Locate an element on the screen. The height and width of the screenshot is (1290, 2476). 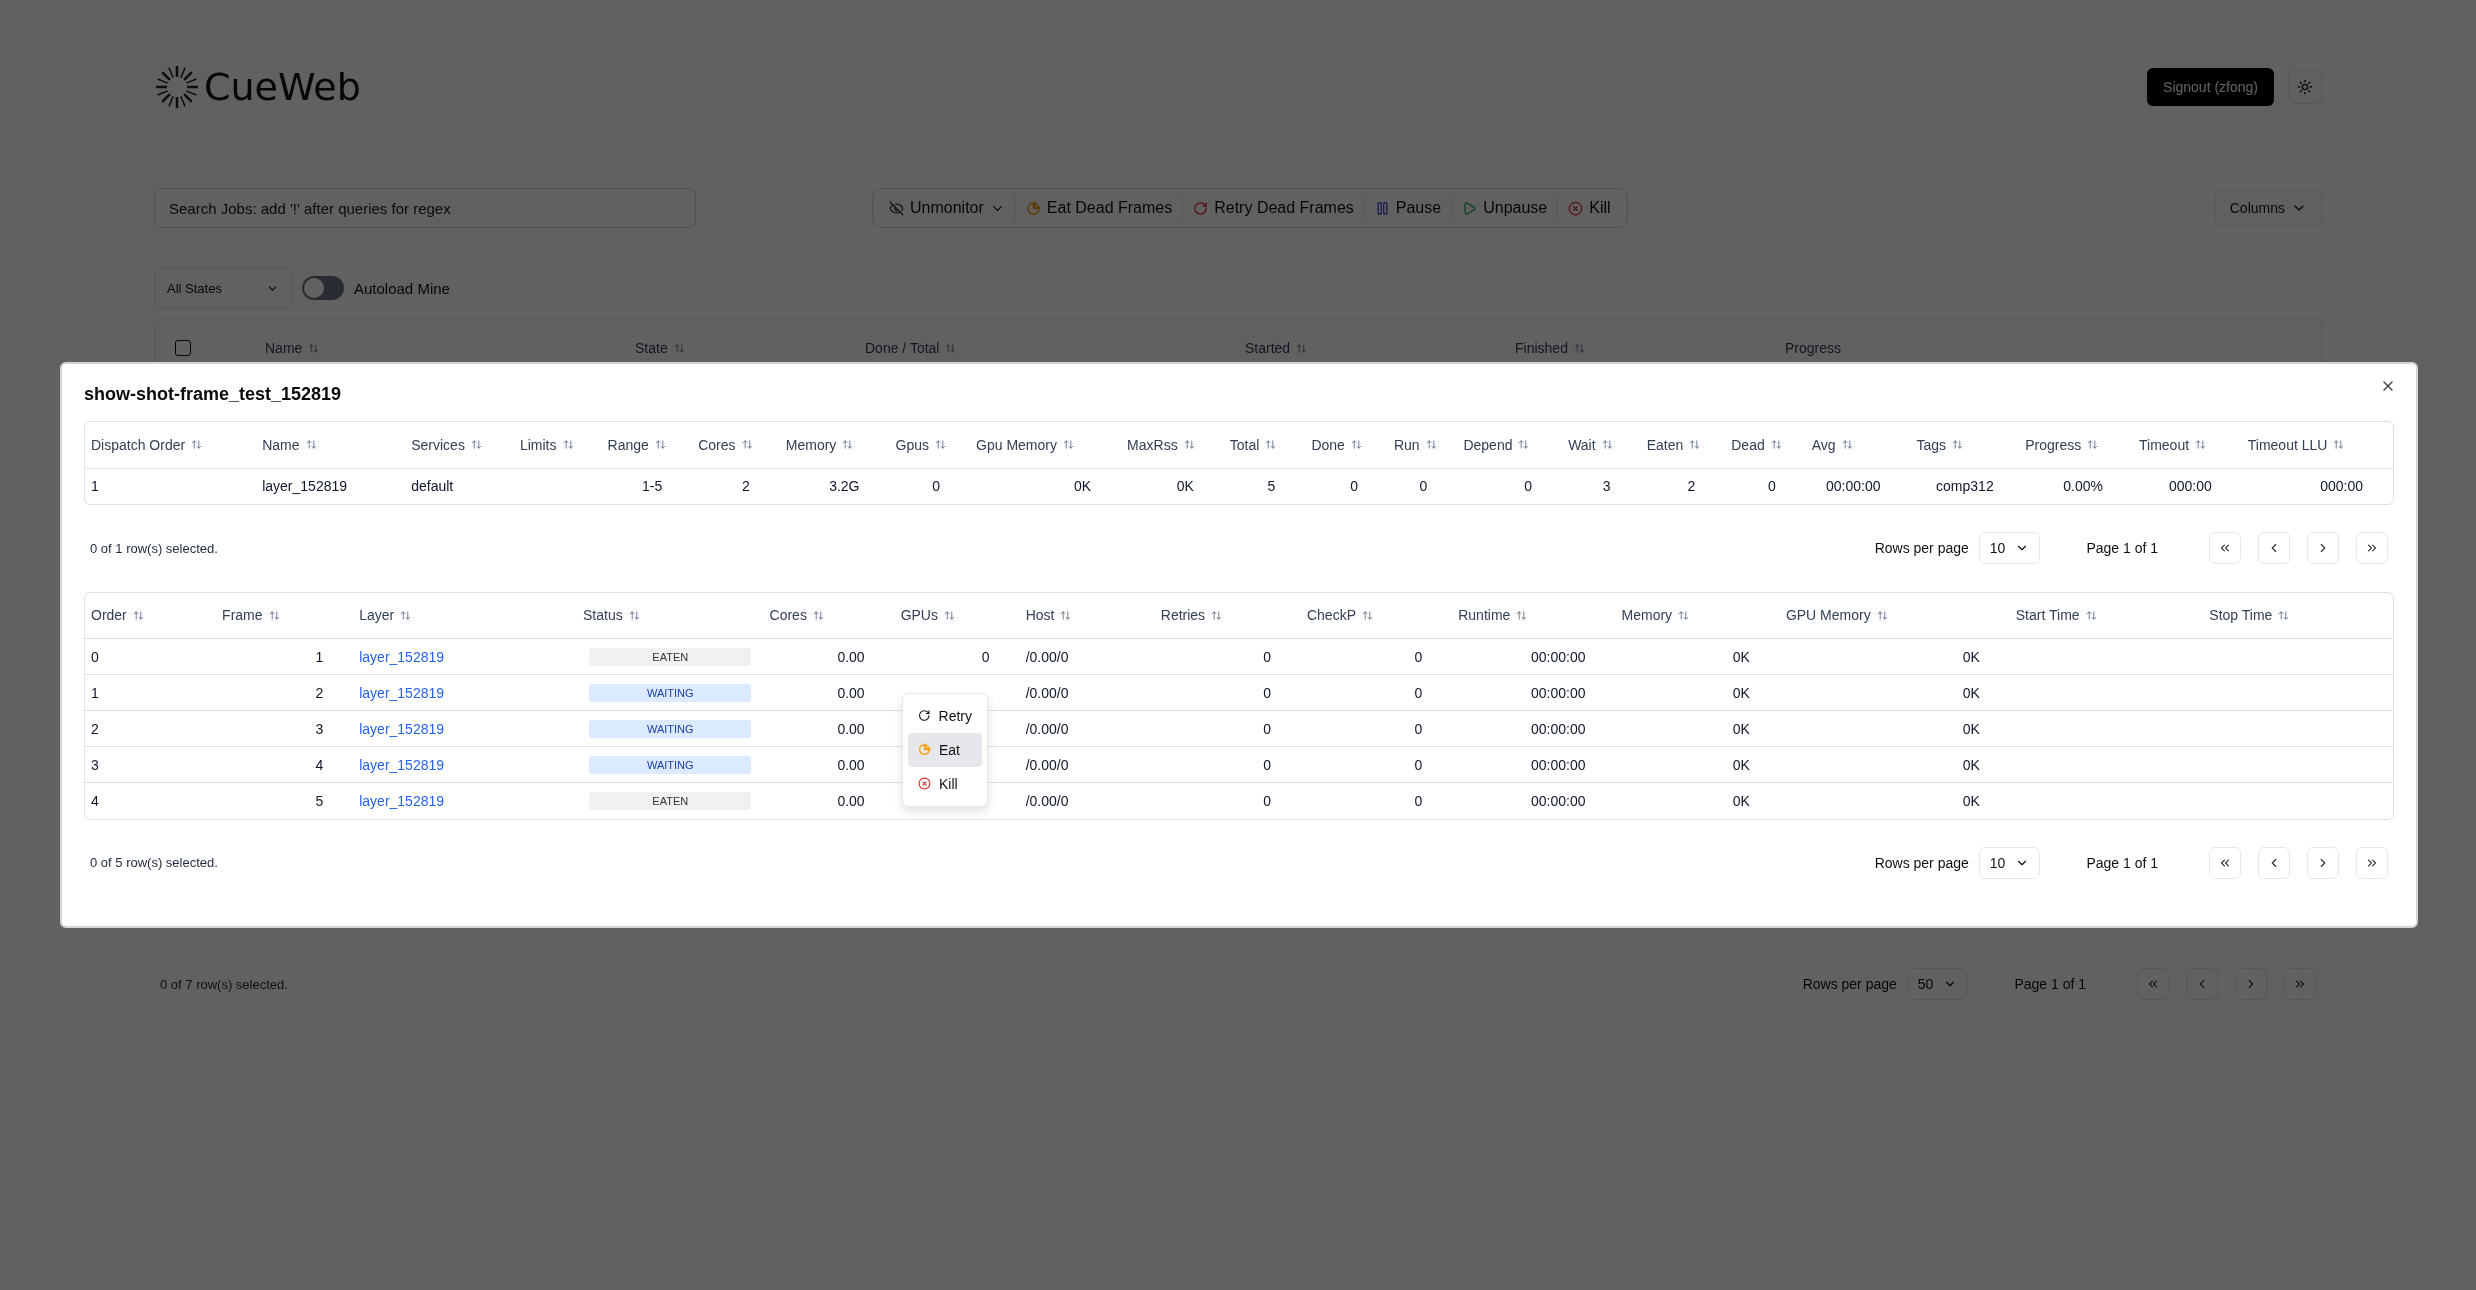
menu-item: Kill is located at coordinates (945, 783).